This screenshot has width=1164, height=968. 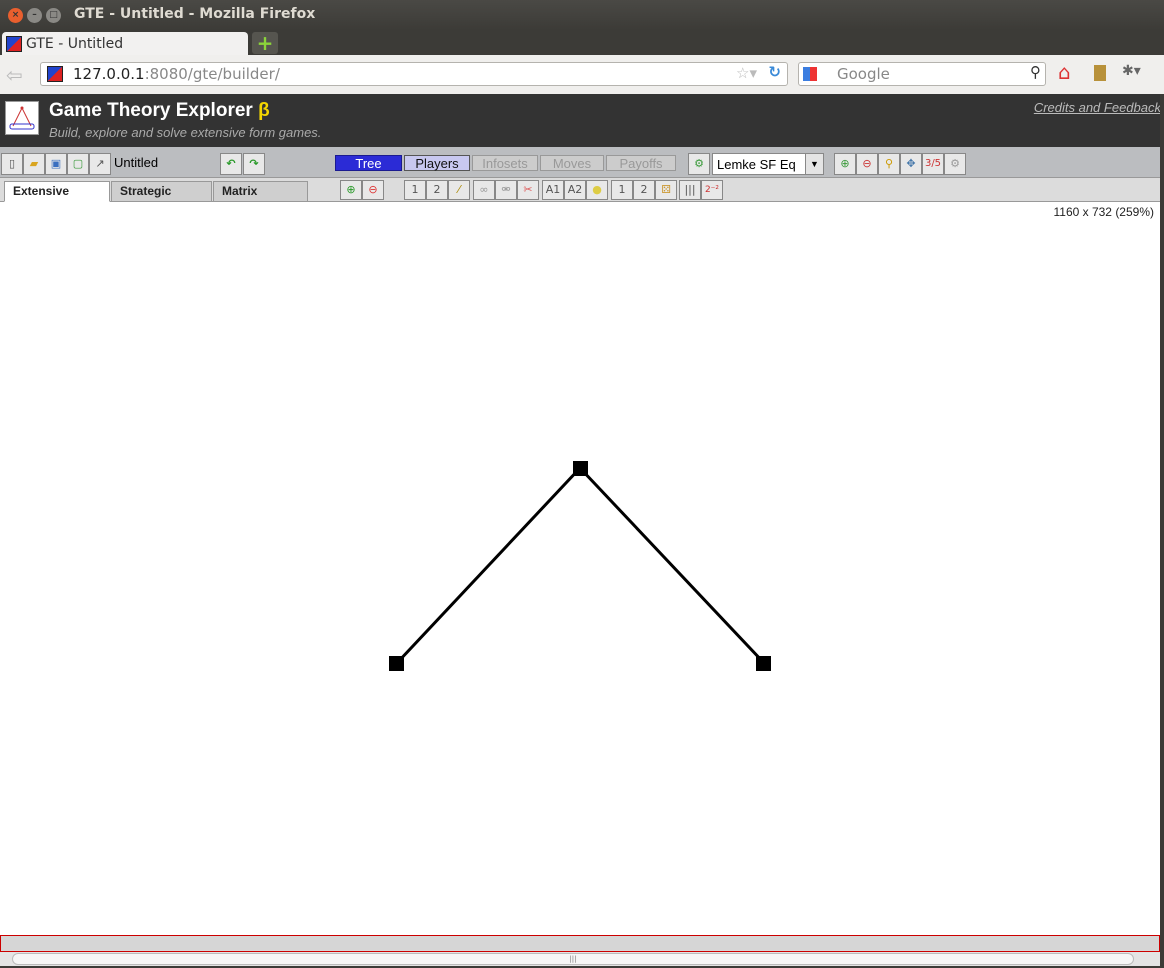 What do you see at coordinates (14, 75) in the screenshot?
I see `back-arrow-icon: ⇦` at bounding box center [14, 75].